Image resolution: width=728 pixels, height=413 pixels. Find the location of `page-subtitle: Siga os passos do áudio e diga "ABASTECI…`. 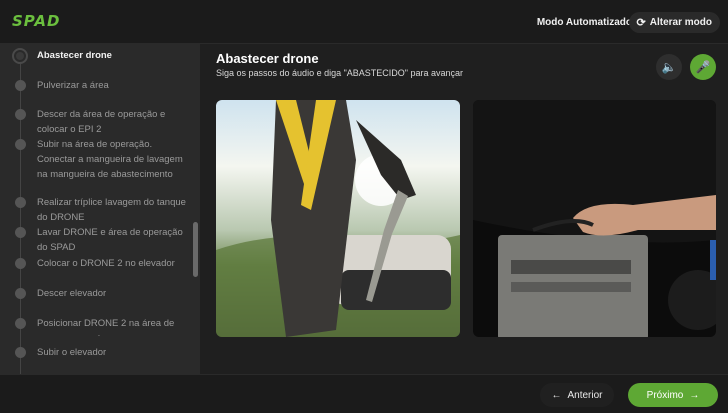

page-subtitle: Siga os passos do áudio e diga "ABASTECI… is located at coordinates (340, 73).